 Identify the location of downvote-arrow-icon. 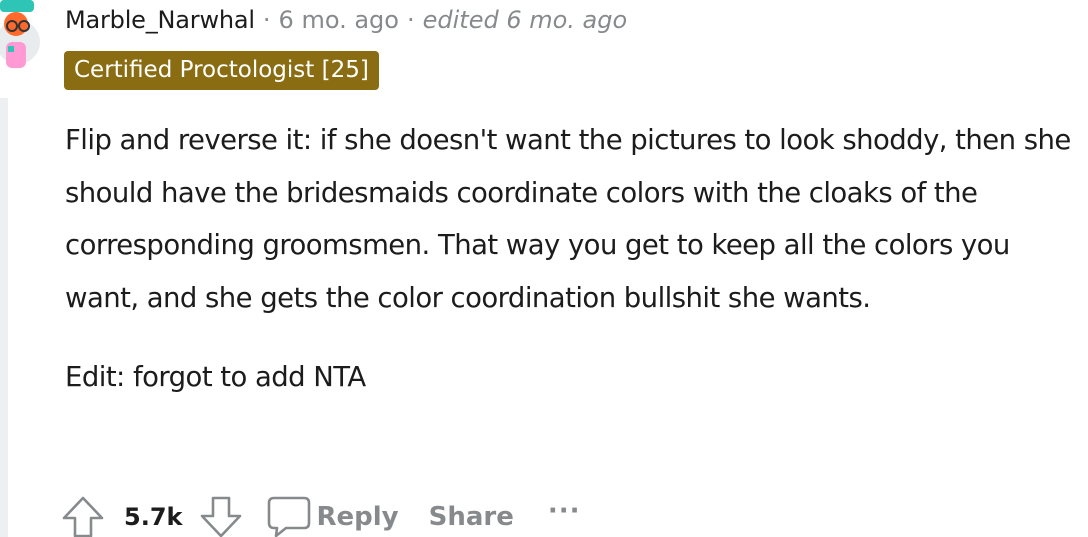
(221, 516).